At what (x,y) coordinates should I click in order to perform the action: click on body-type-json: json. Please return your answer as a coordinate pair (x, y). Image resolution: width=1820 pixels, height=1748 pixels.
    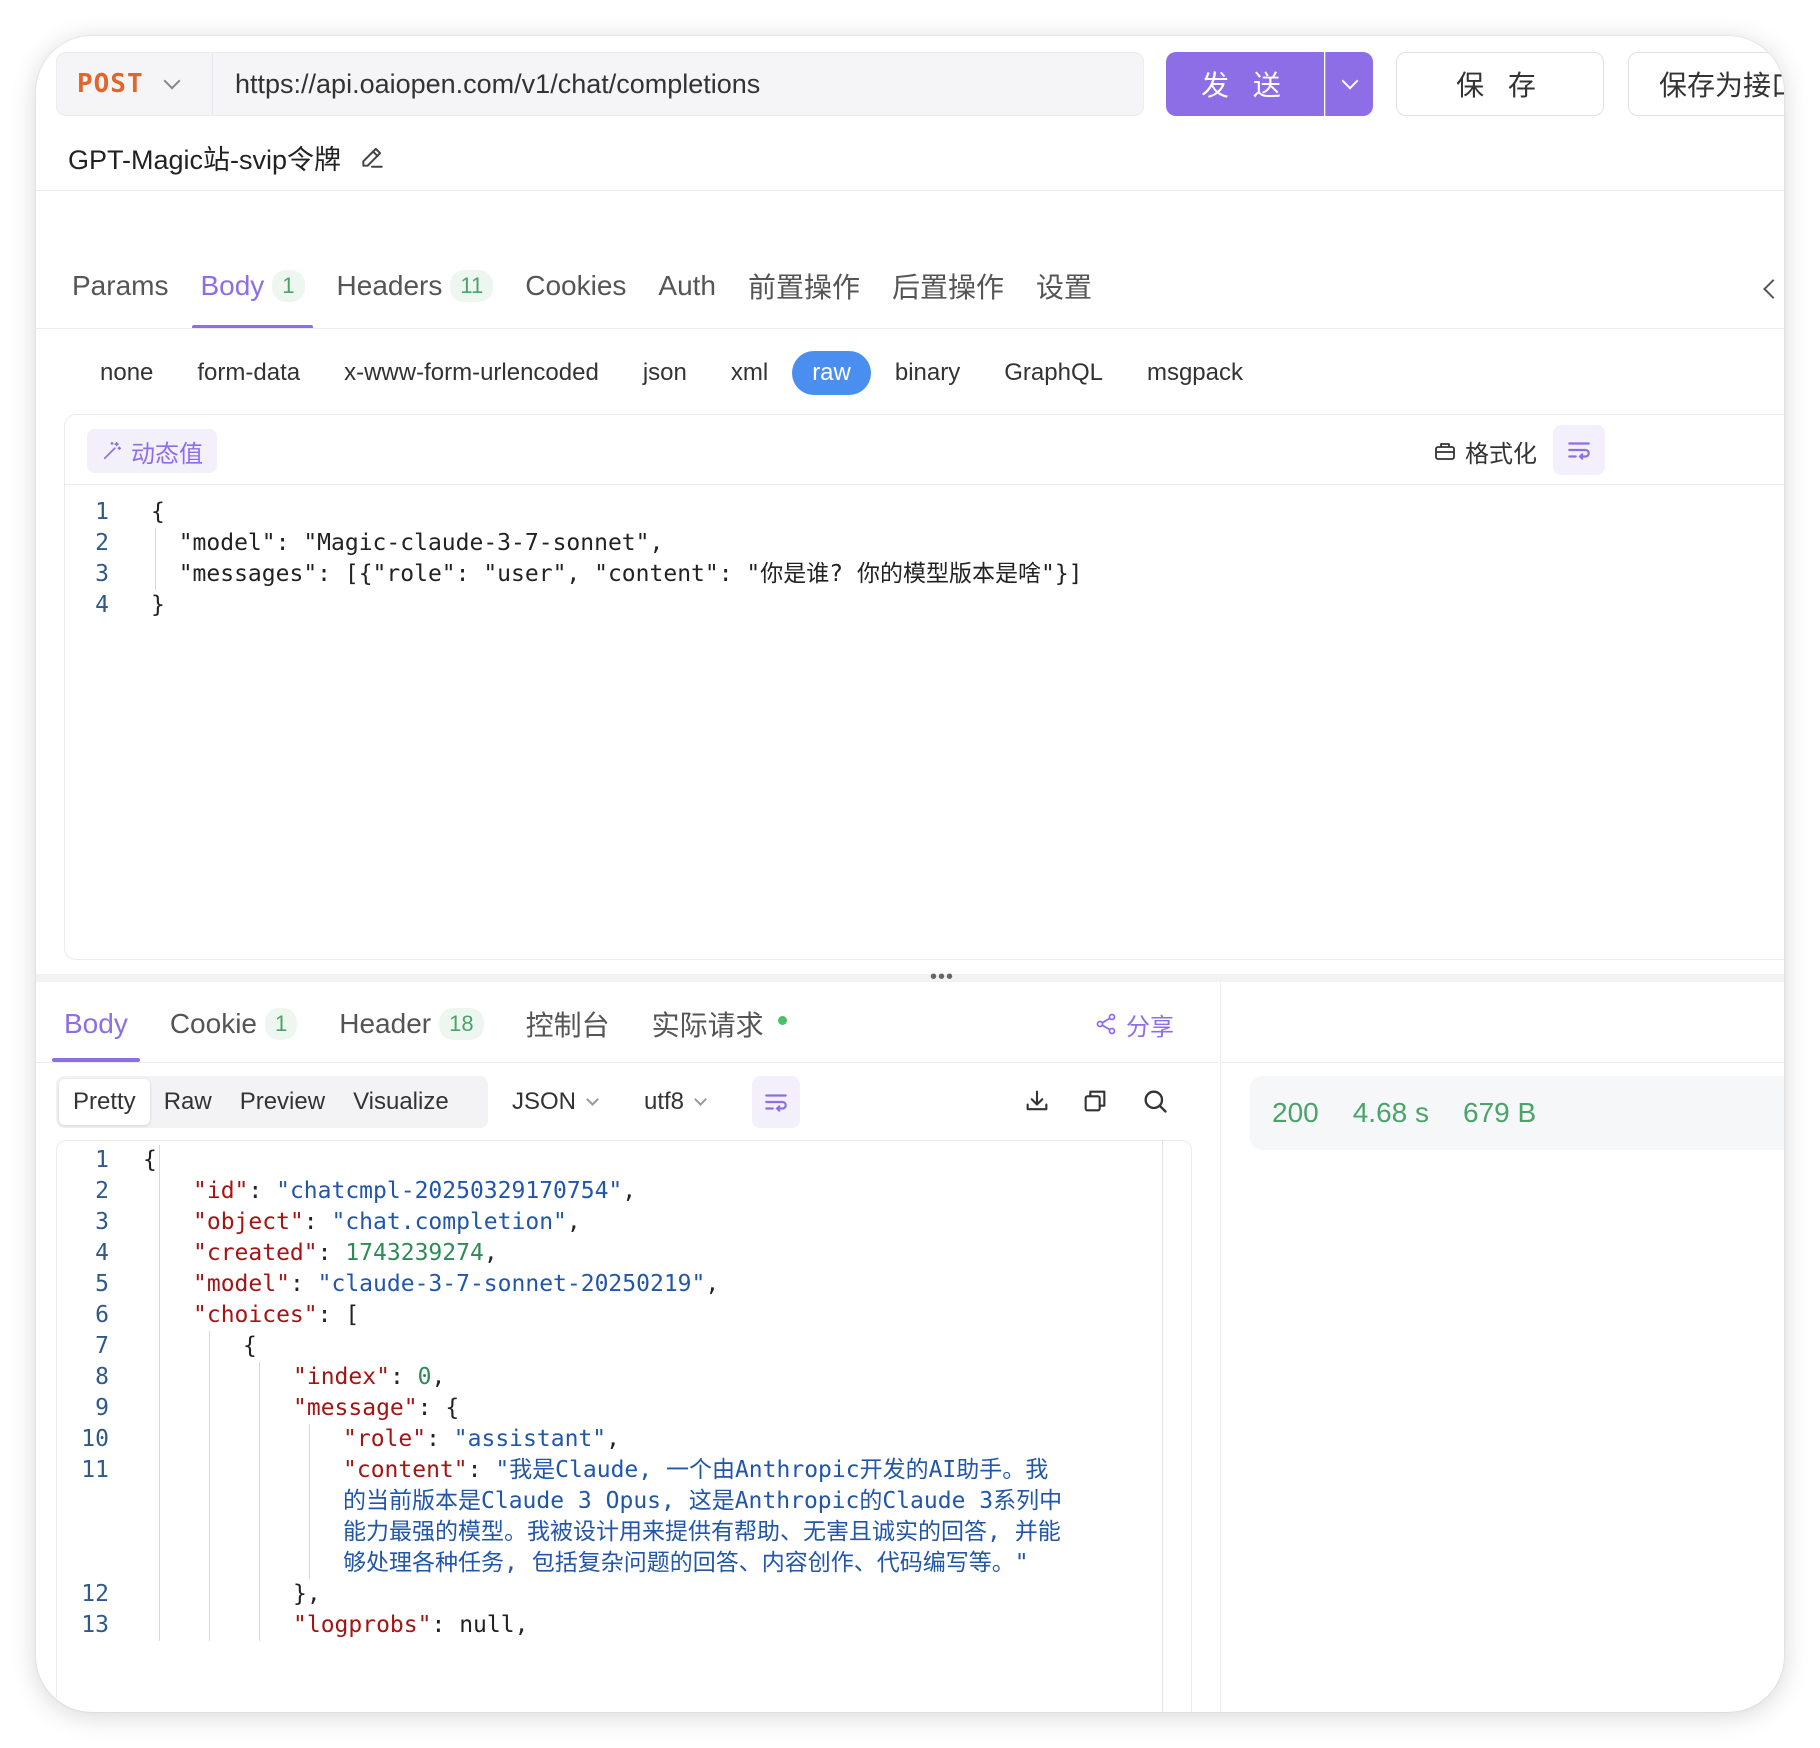
    Looking at the image, I should click on (665, 373).